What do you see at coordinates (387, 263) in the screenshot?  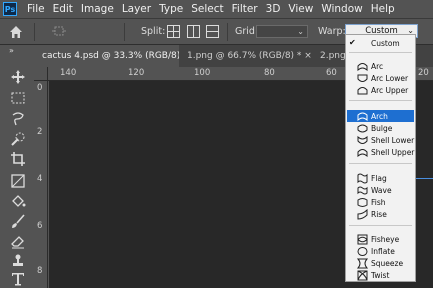 I see `warp-option-label: Squeeze` at bounding box center [387, 263].